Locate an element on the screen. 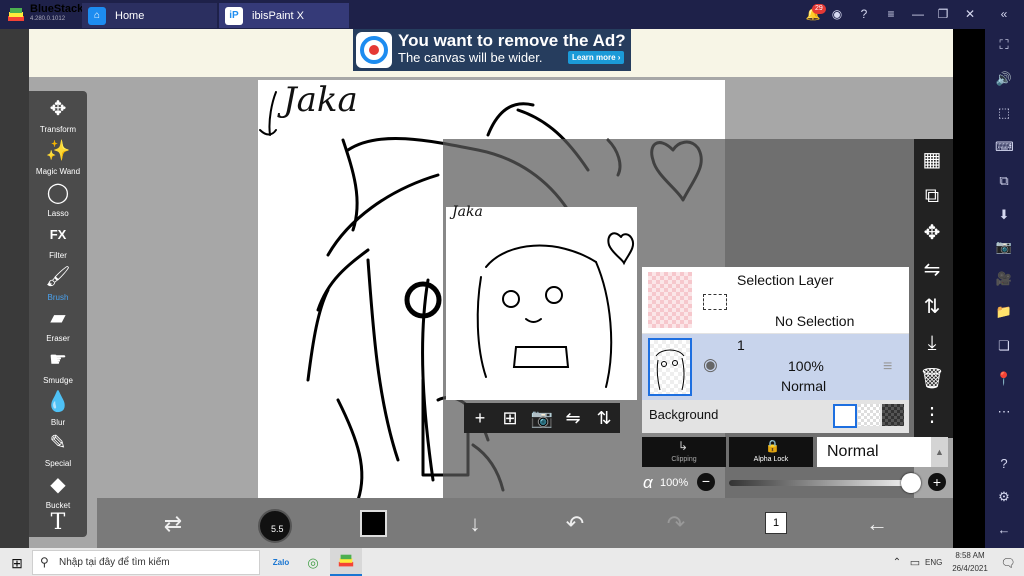 Image resolution: width=1024 pixels, height=576 pixels. volume-icon: 🔊 is located at coordinates (1004, 79).